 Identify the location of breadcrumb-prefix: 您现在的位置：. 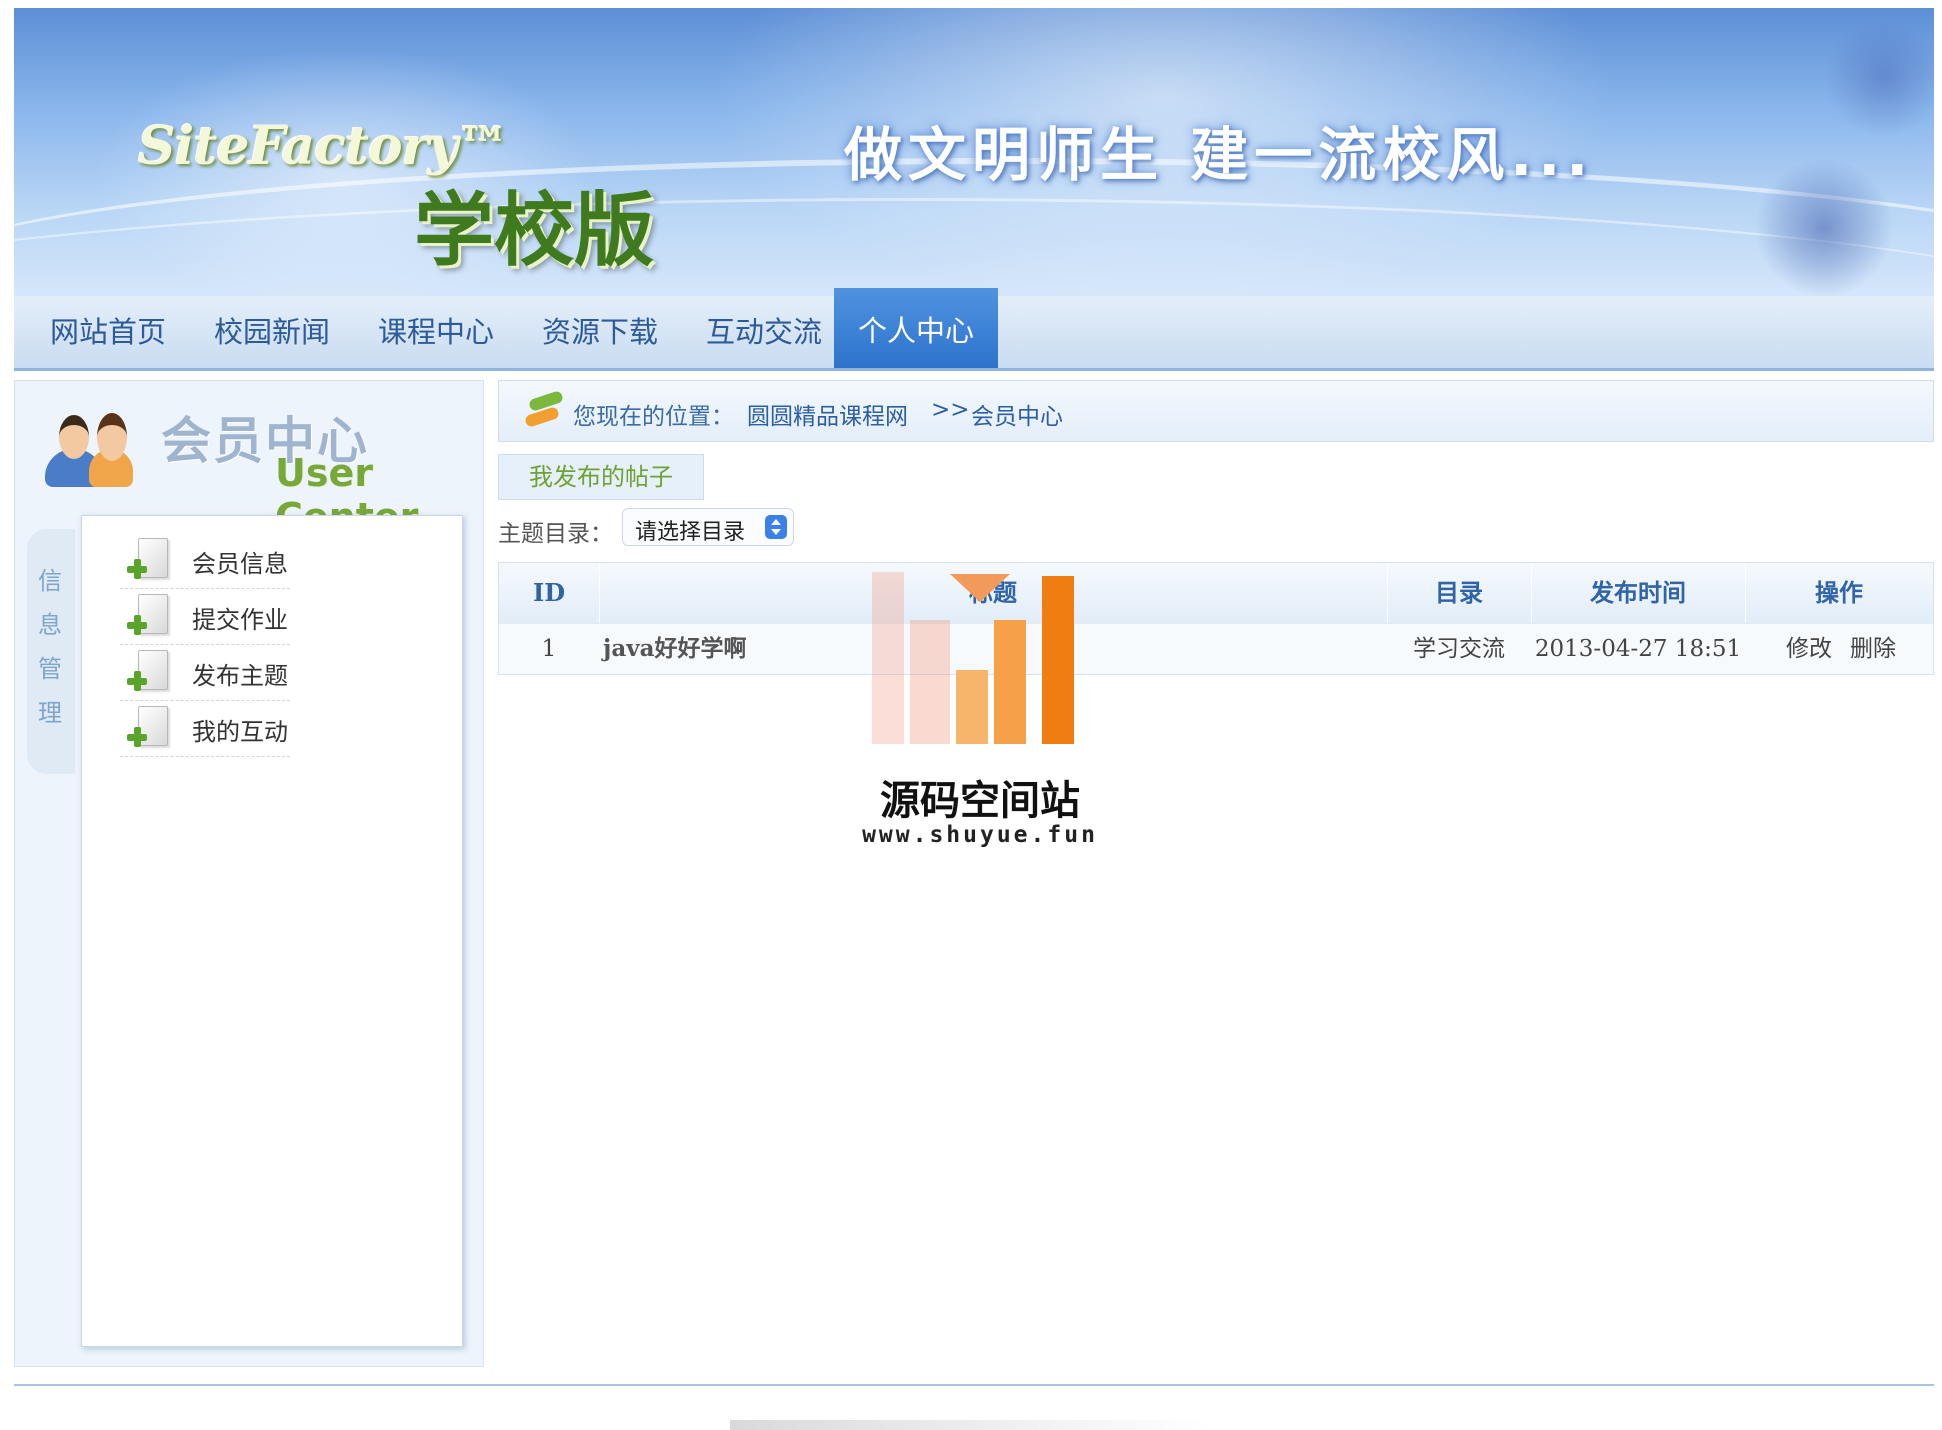
(653, 417).